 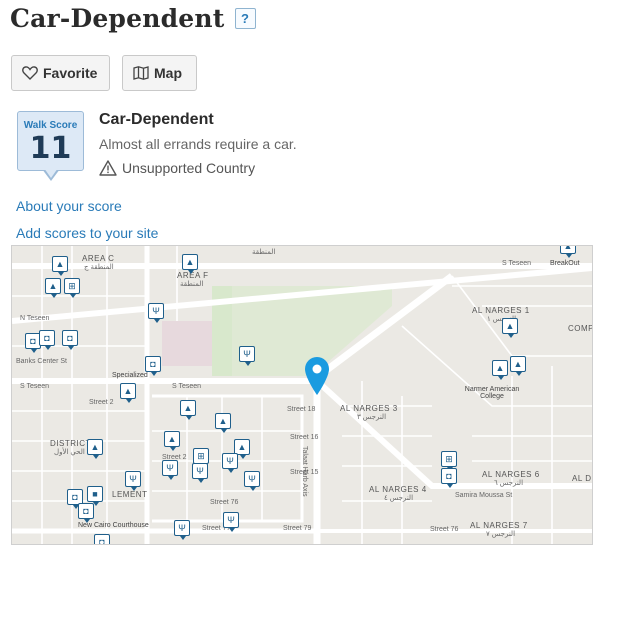 I want to click on walk-score-badge: Walk Score 11, so click(x=50, y=147).